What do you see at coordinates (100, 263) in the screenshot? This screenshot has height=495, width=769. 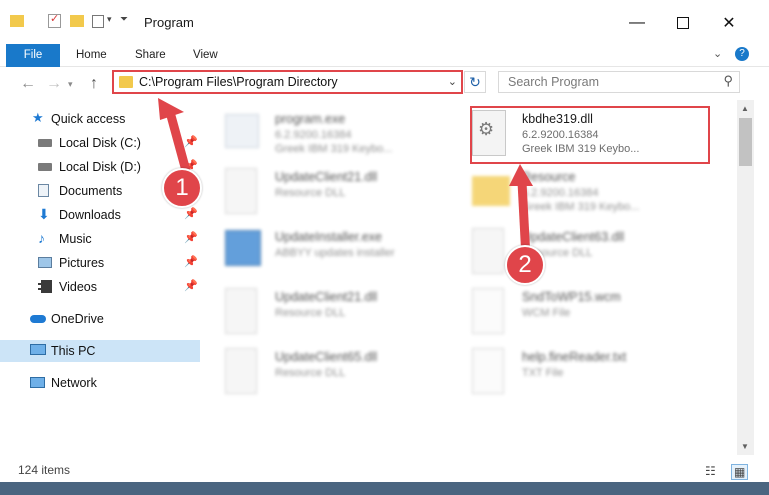 I see `sidebar-item-pictures: Pictures 📌` at bounding box center [100, 263].